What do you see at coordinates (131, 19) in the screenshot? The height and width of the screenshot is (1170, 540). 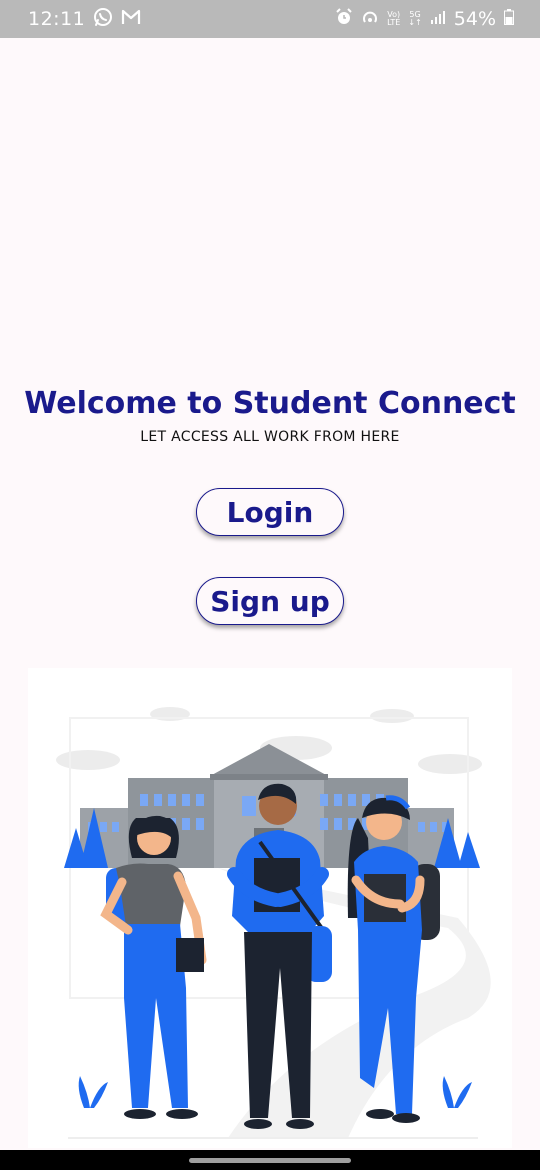 I see `gmail-icon` at bounding box center [131, 19].